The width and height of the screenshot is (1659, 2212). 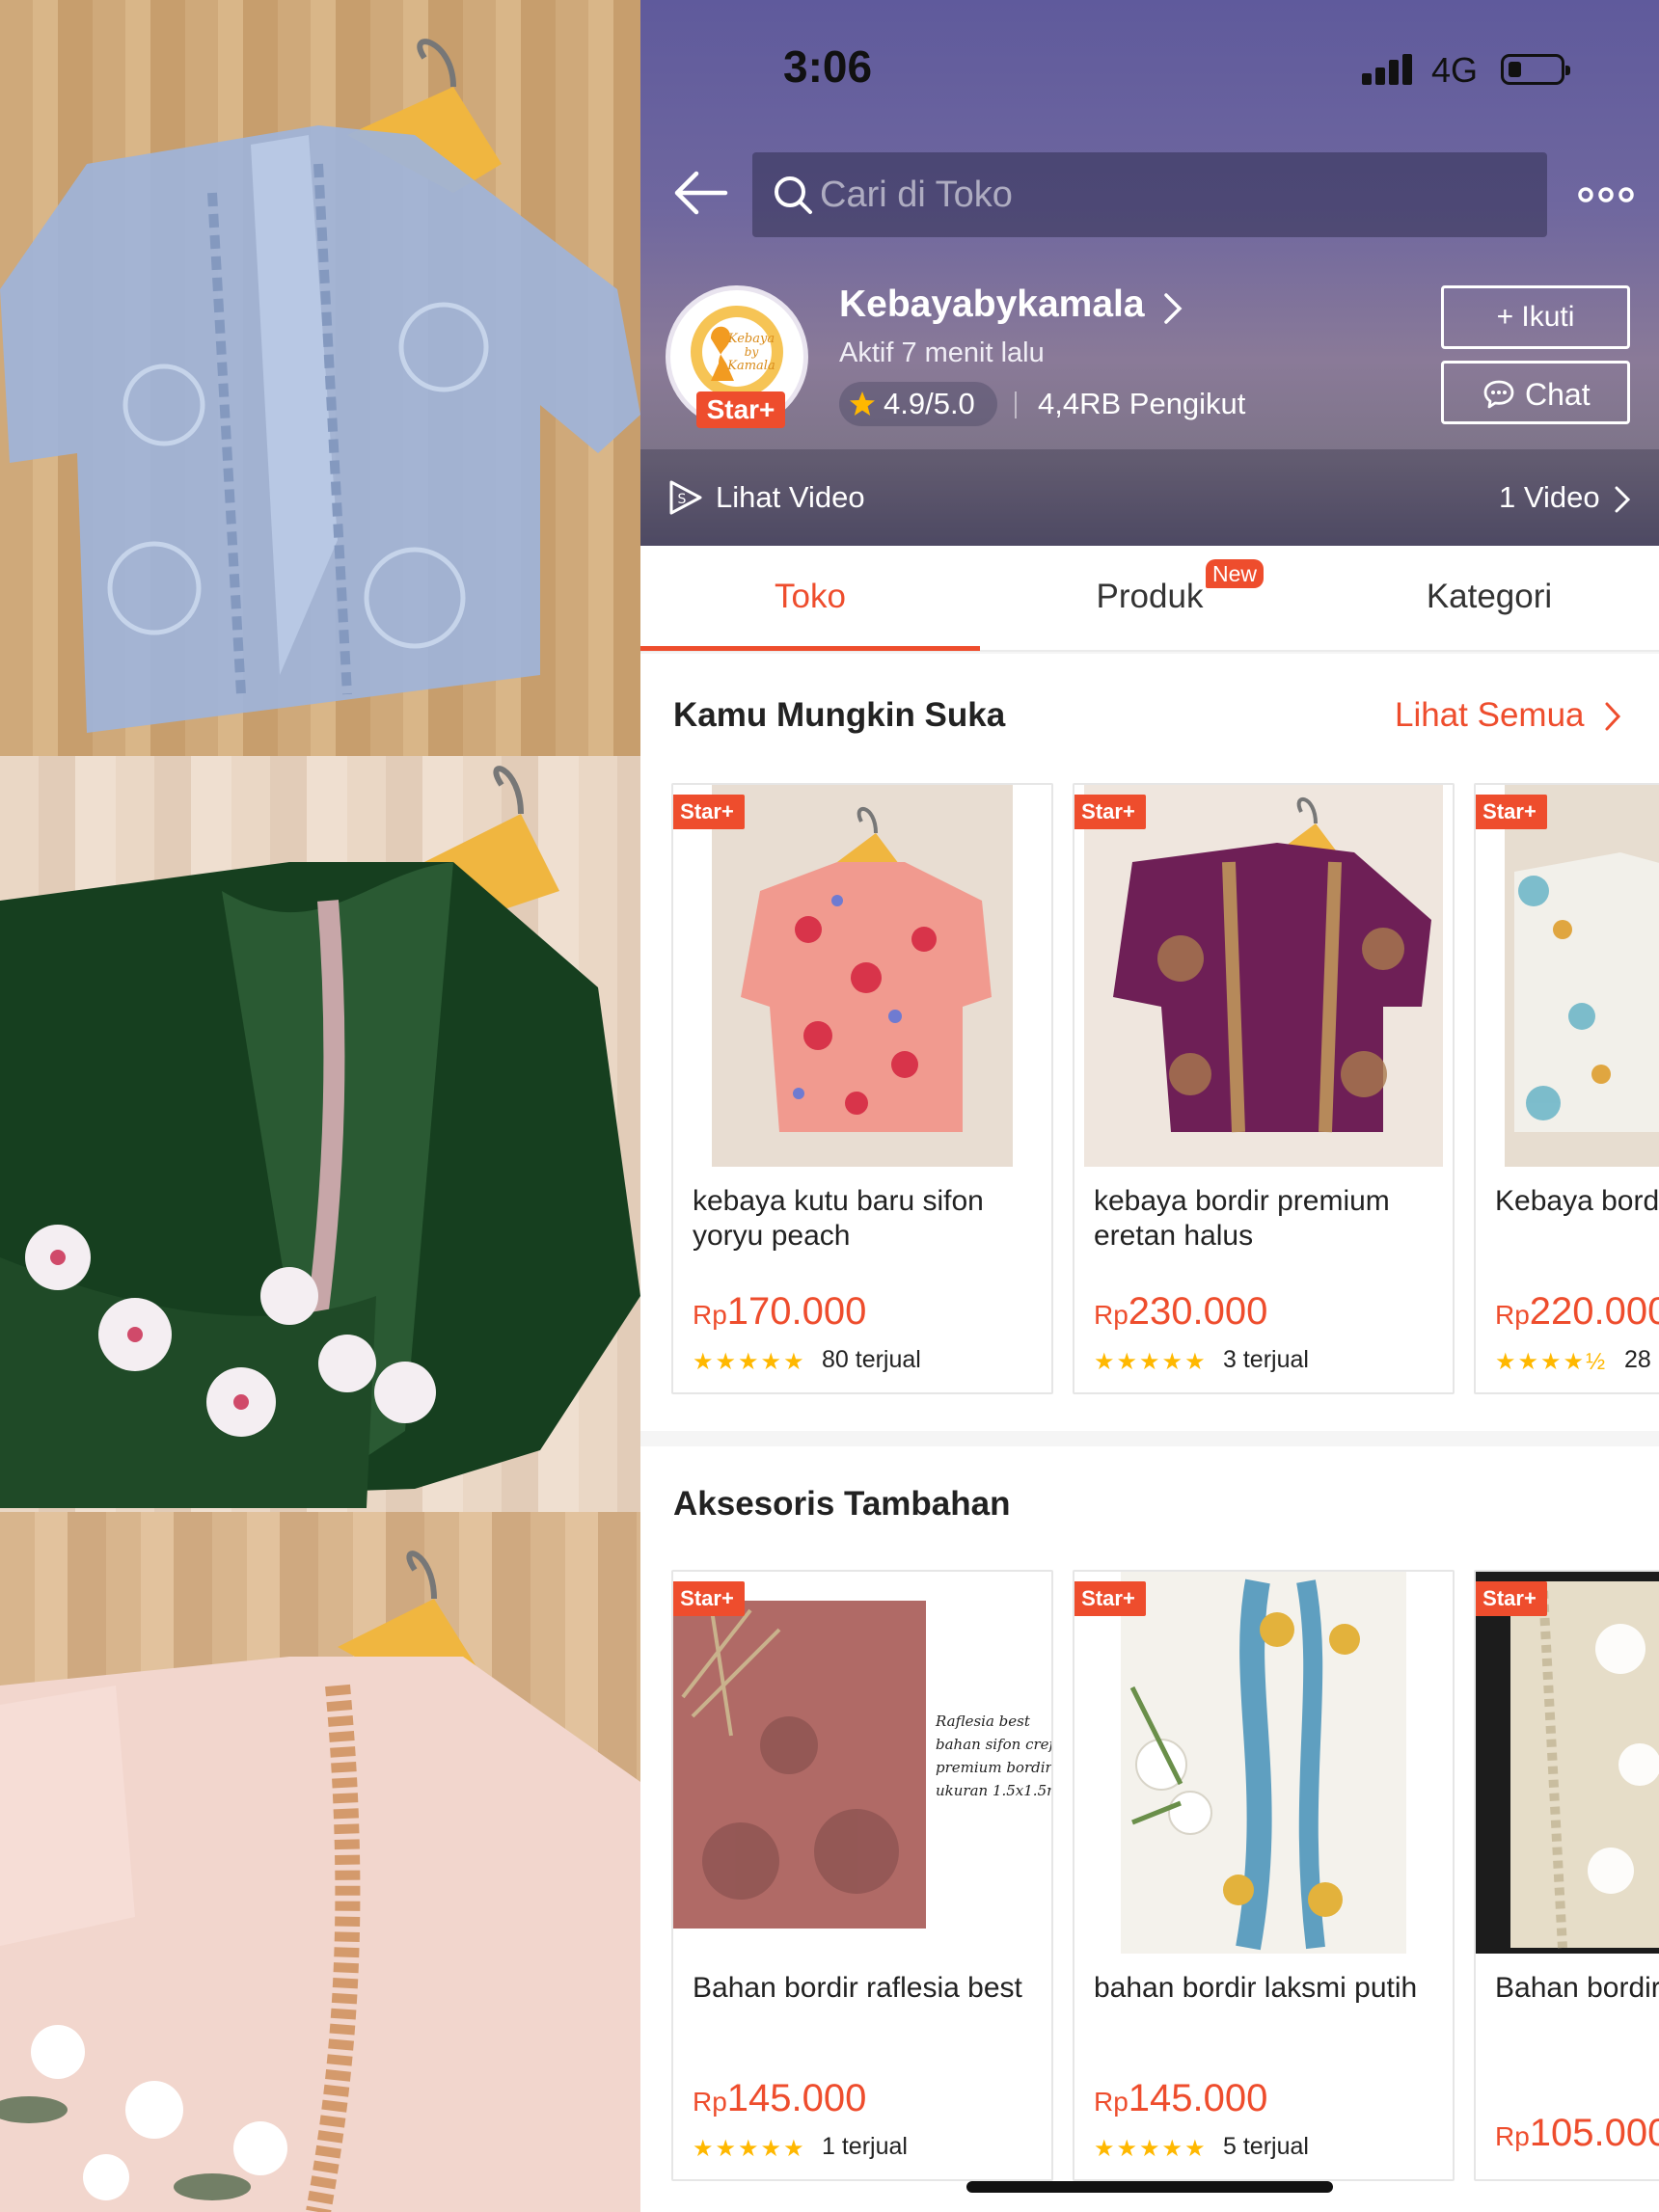 I want to click on see-all-link: Lihat Semua, so click(x=1508, y=715).